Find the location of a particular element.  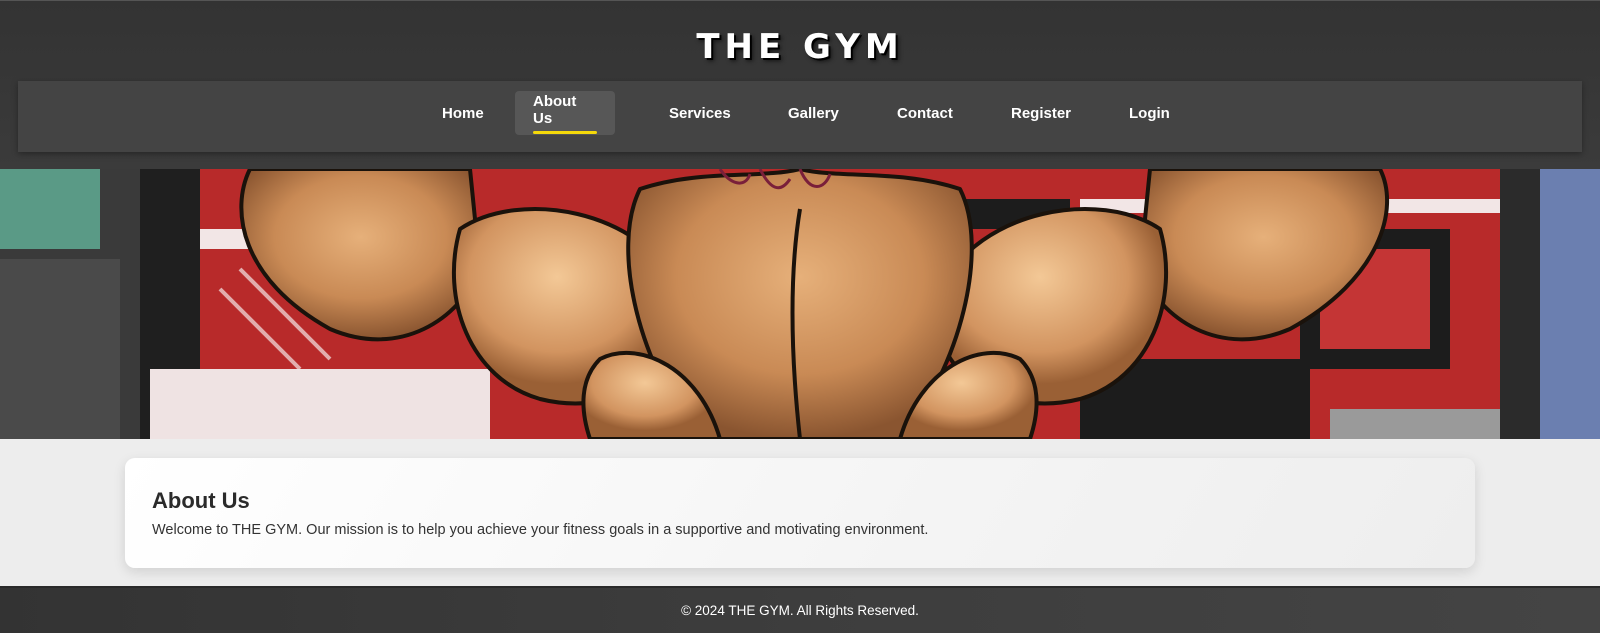

nav-home: Home is located at coordinates (463, 113).